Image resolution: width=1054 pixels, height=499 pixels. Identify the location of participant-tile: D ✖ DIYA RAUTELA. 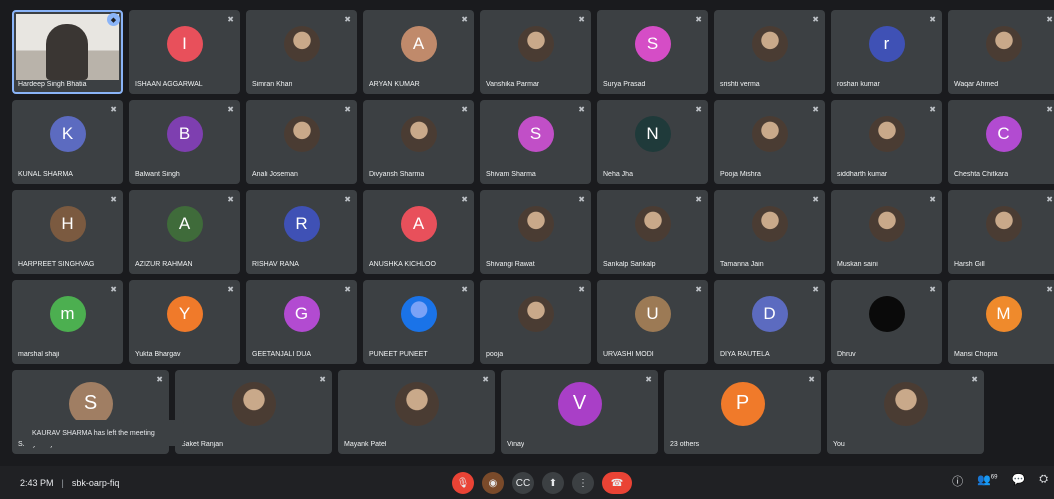
(769, 322).